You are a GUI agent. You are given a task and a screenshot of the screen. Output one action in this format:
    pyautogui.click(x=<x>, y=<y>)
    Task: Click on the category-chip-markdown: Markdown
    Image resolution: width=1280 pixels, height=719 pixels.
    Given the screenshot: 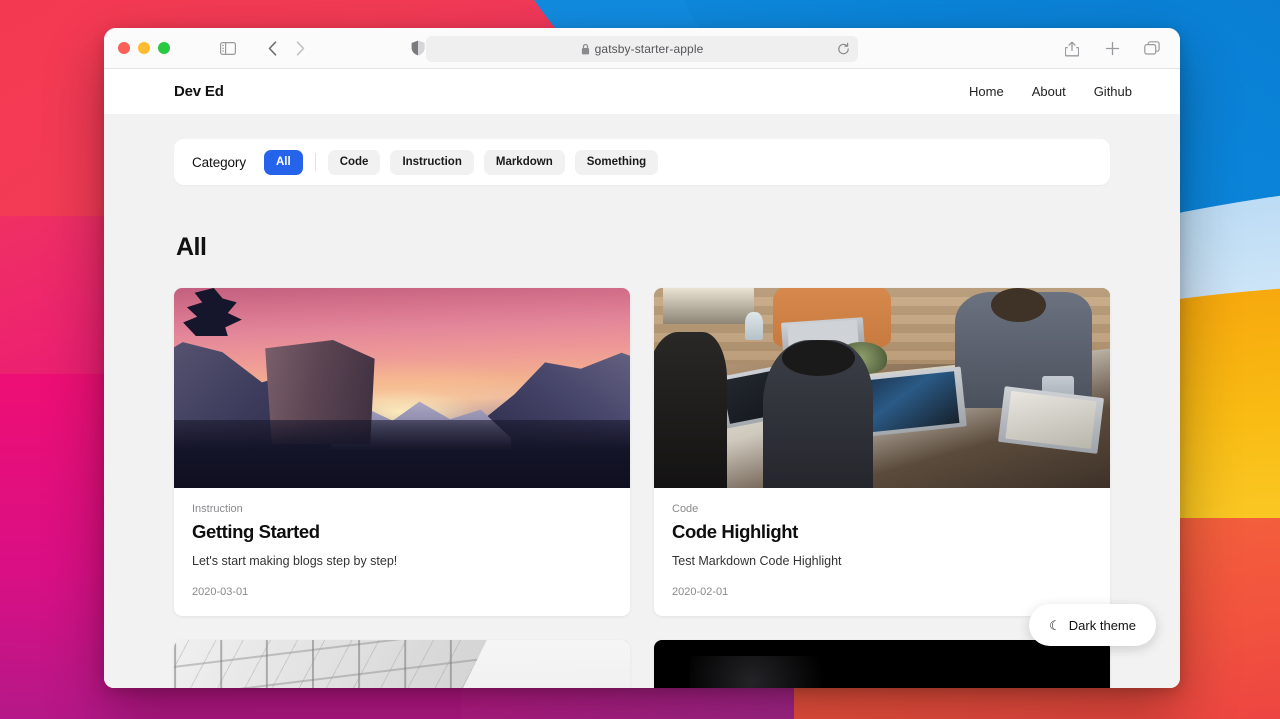 What is the action you would take?
    pyautogui.click(x=524, y=162)
    